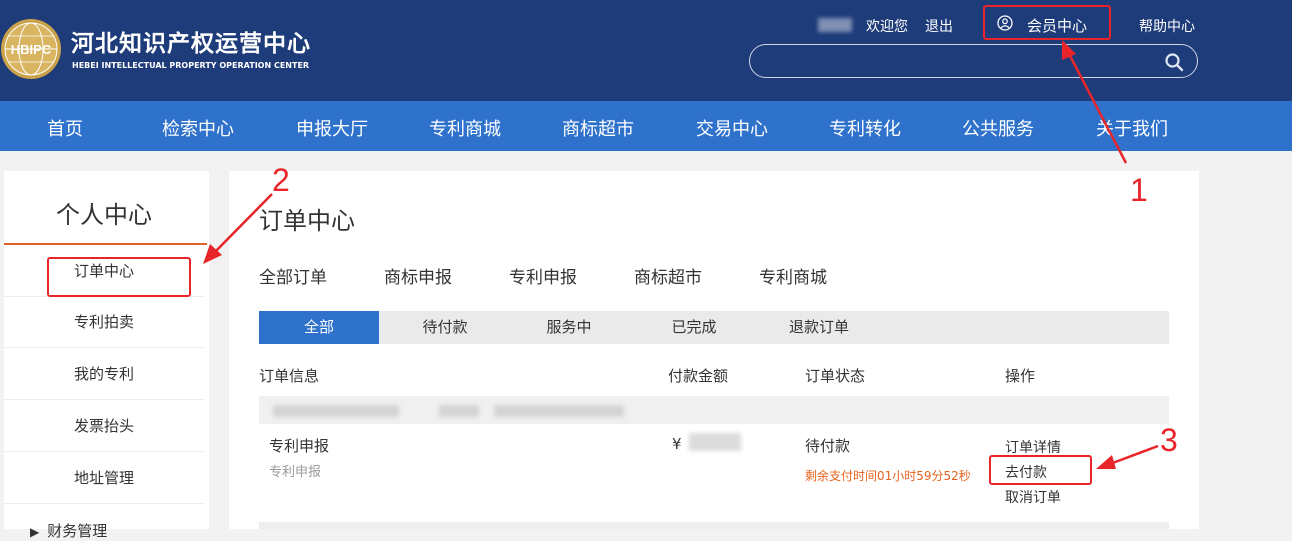 The width and height of the screenshot is (1292, 541). Describe the element at coordinates (543, 275) in the screenshot. I see `tab-patent-application: 专利申报` at that location.